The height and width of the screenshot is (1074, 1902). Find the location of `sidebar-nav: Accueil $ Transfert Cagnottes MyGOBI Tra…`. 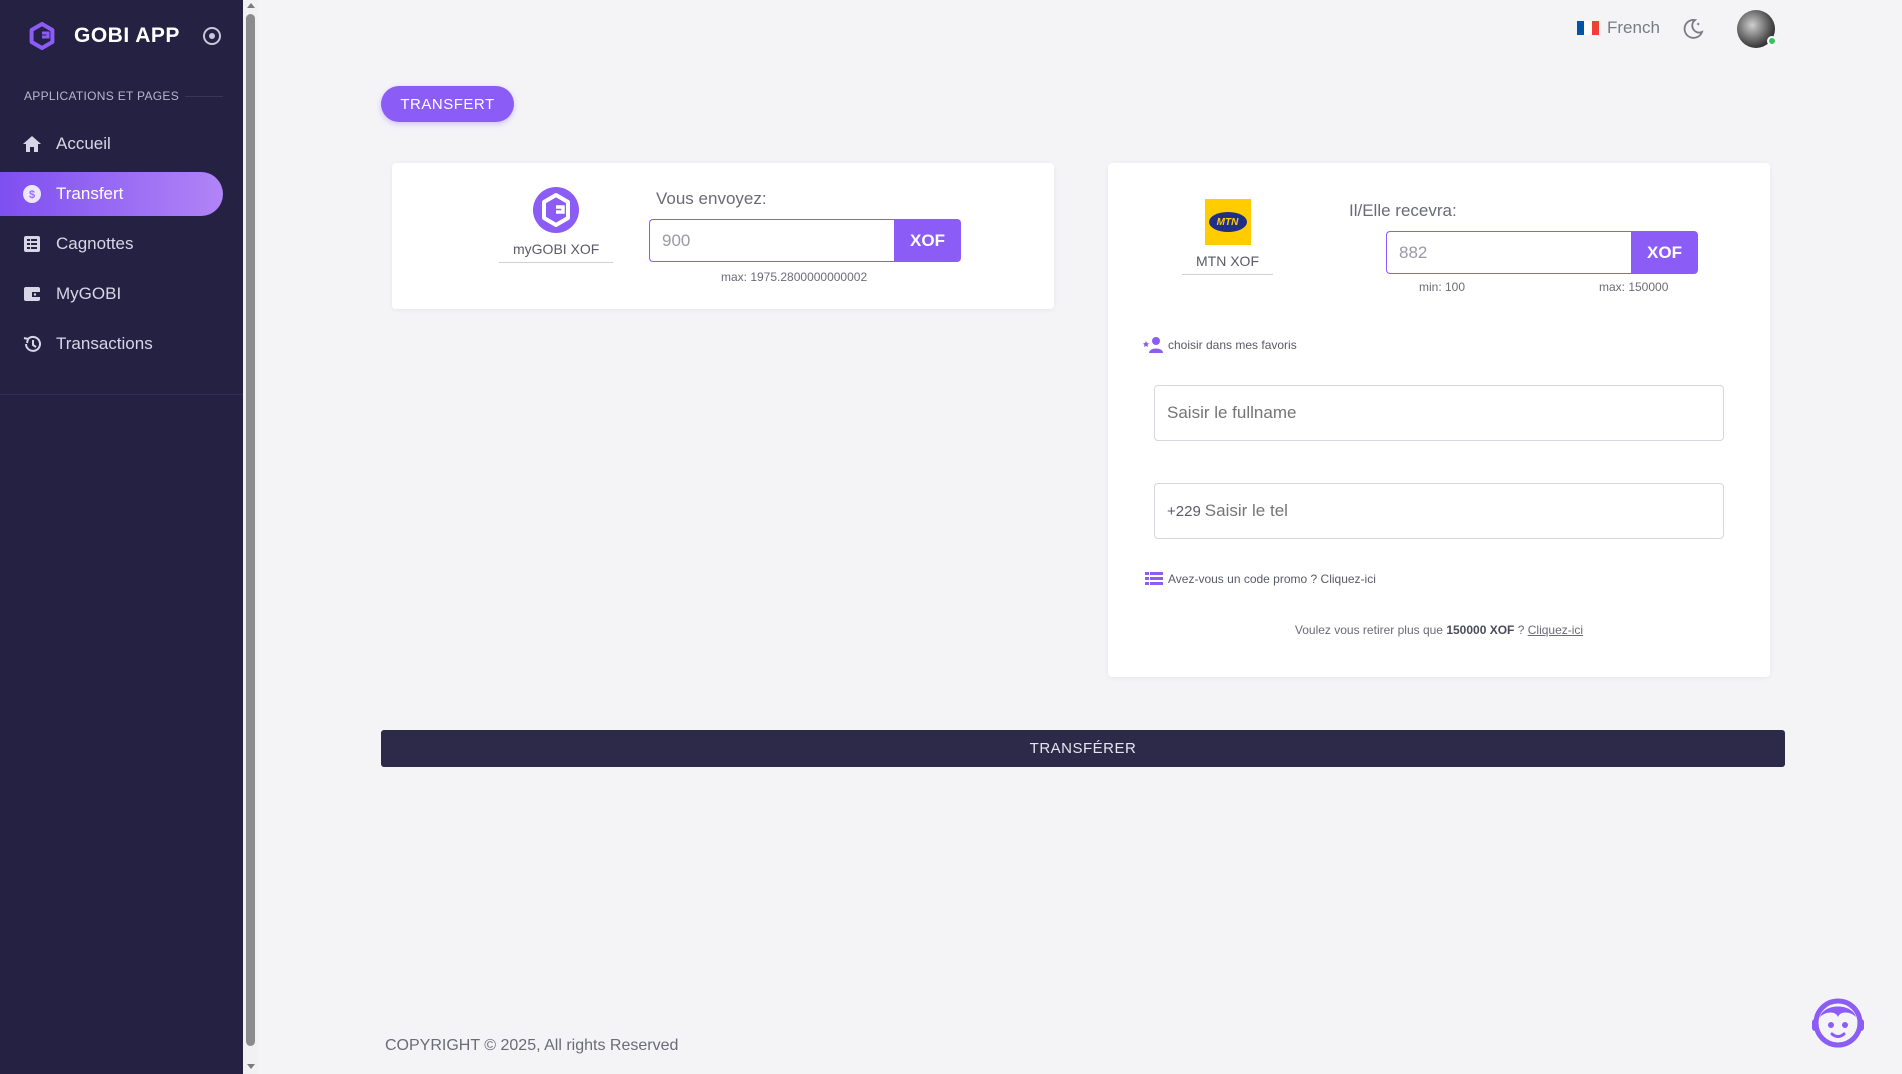

sidebar-nav: Accueil $ Transfert Cagnottes MyGOBI Tra… is located at coordinates (121, 247).